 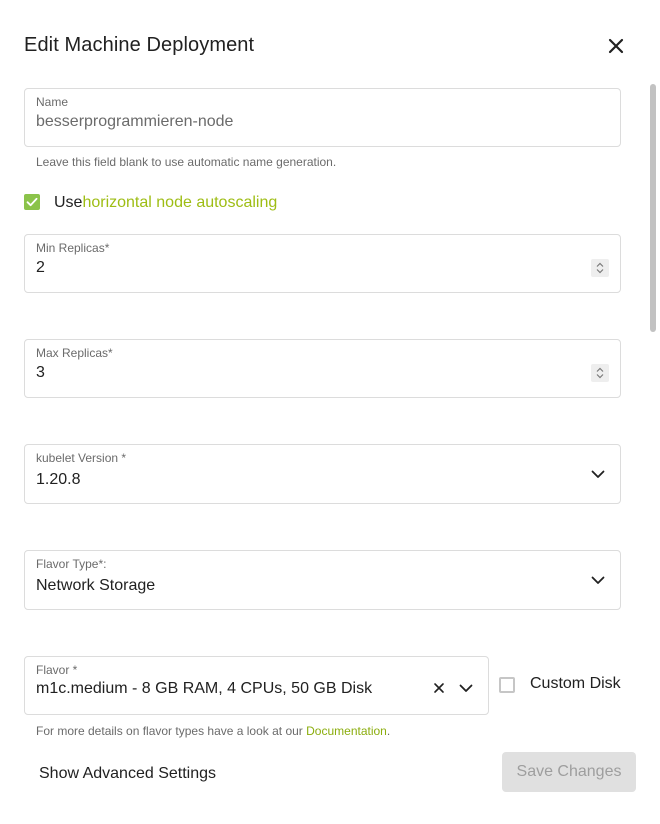 I want to click on flavor-type-value: Network Storage, so click(x=96, y=585).